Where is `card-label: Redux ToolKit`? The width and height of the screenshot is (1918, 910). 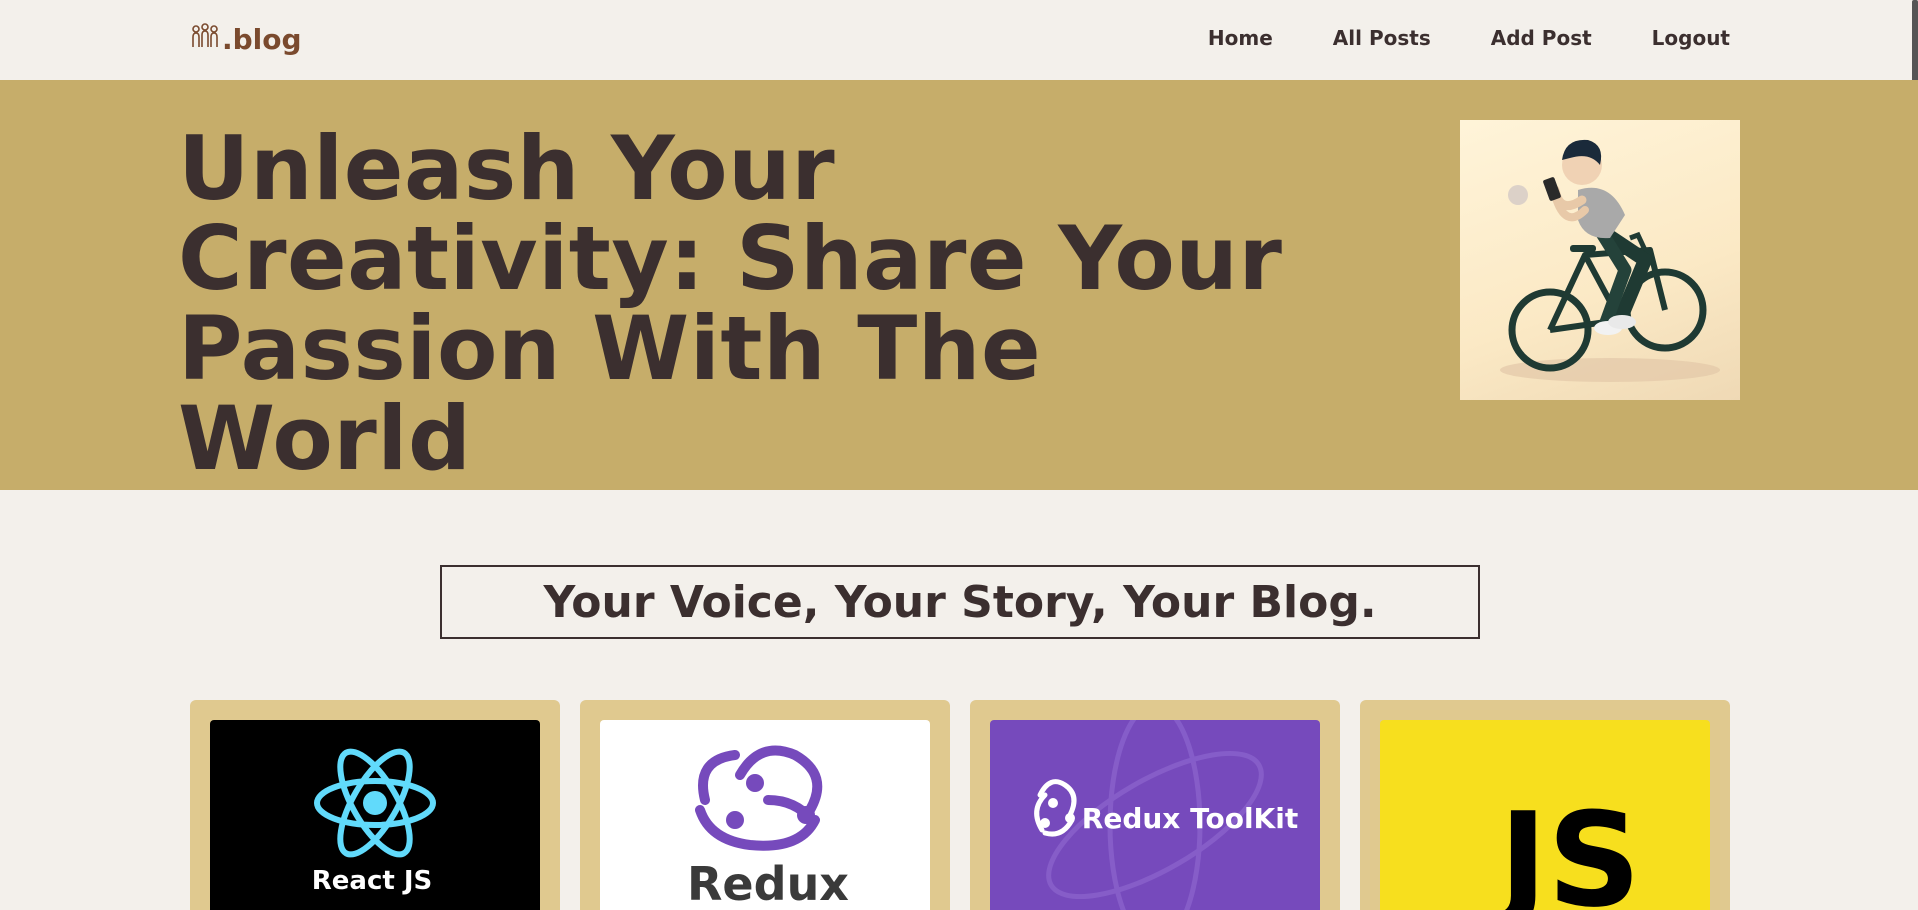
card-label: Redux ToolKit is located at coordinates (1190, 818).